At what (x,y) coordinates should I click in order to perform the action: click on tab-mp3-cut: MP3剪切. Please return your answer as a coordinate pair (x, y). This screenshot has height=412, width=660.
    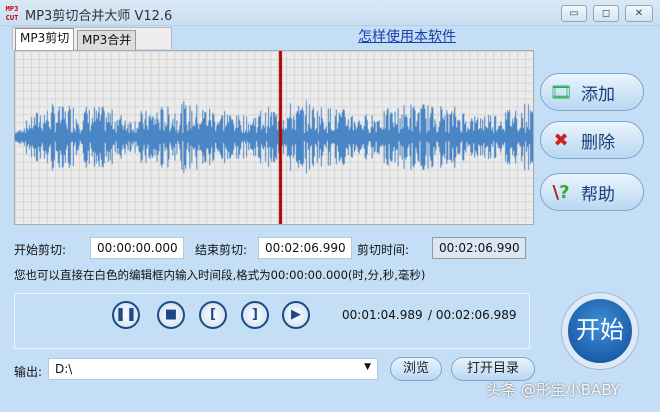
    Looking at the image, I should click on (45, 39).